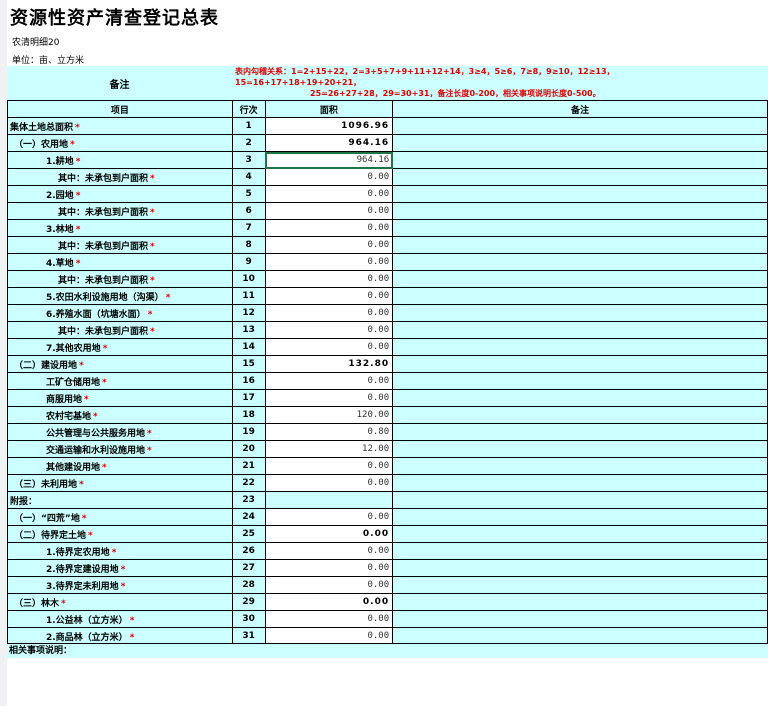 The height and width of the screenshot is (706, 768). What do you see at coordinates (248, 364) in the screenshot?
I see `row-number: 15` at bounding box center [248, 364].